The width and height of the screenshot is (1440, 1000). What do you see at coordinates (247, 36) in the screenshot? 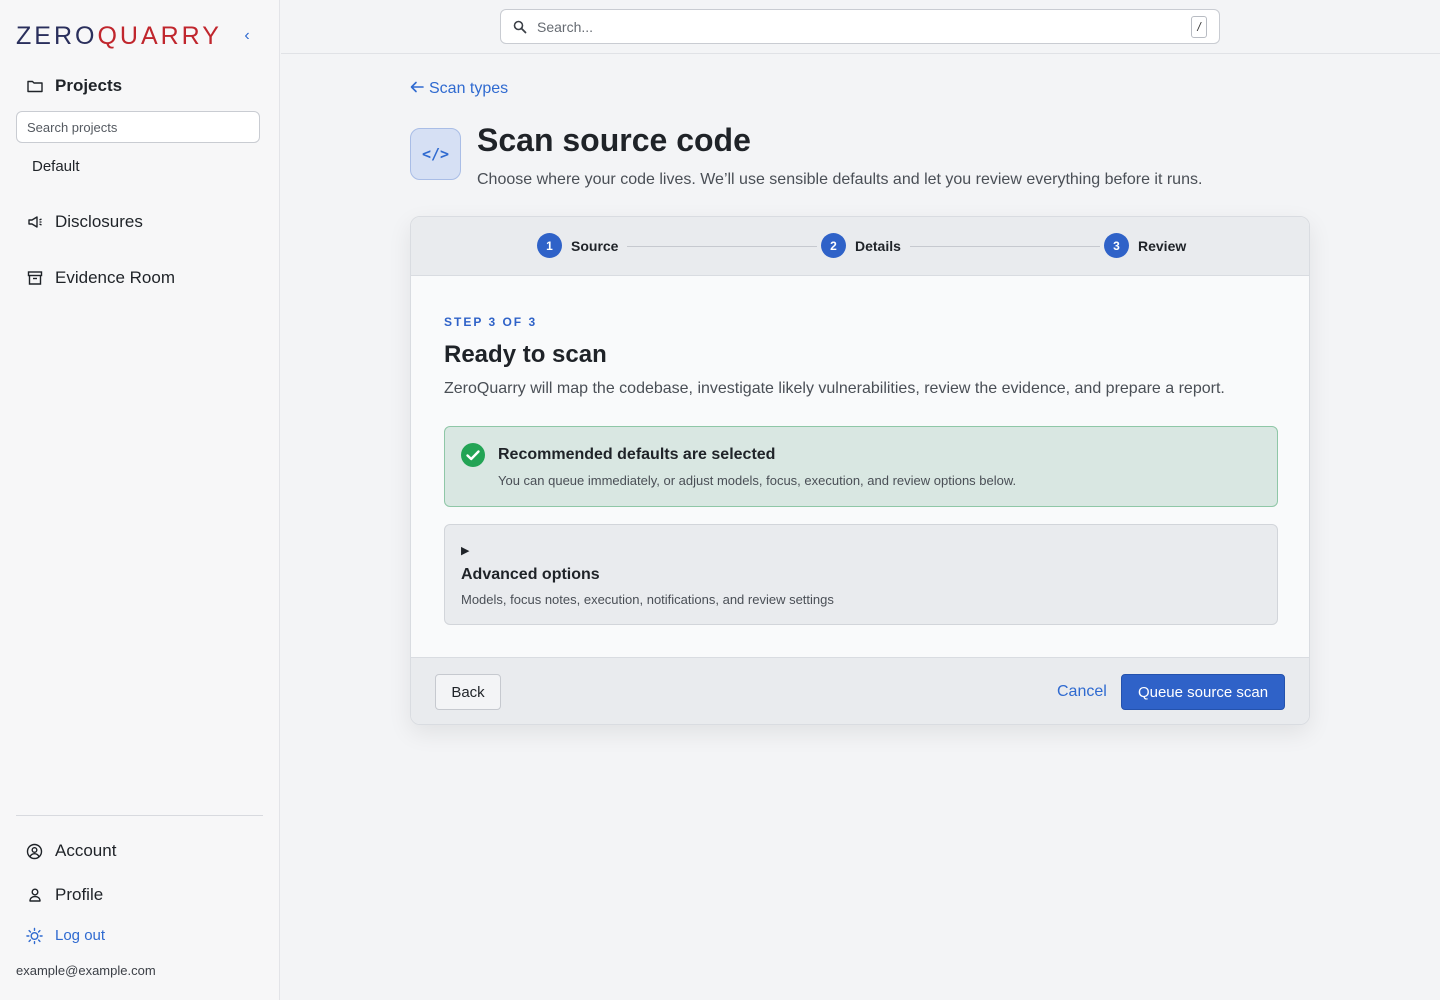
I see `chevron-left-icon: ‹` at bounding box center [247, 36].